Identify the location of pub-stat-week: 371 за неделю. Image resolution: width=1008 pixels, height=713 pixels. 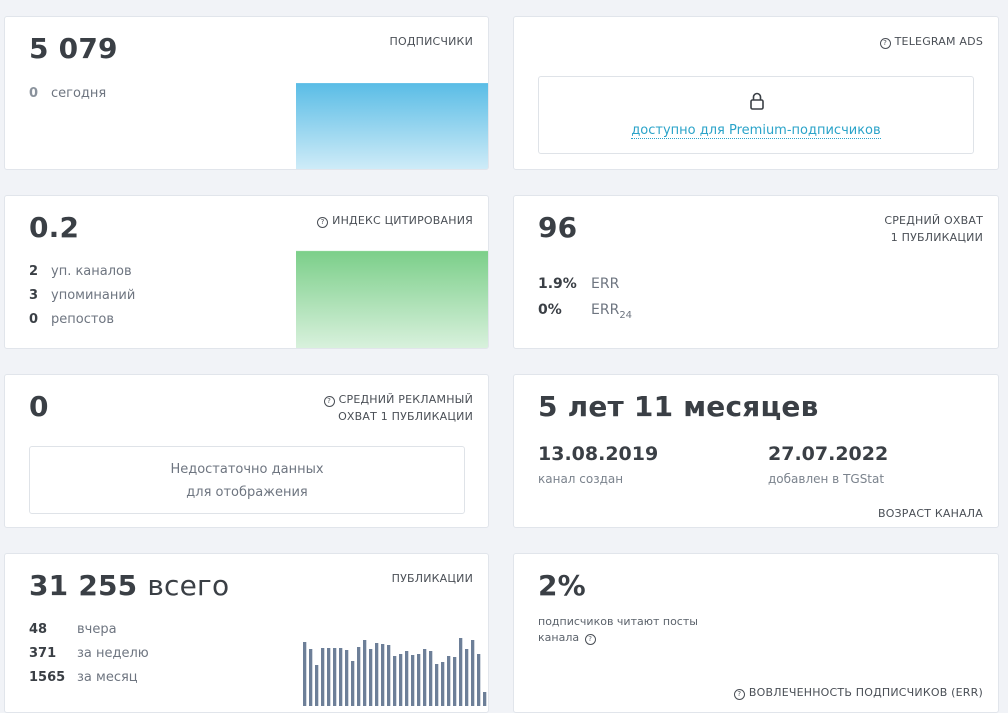
(89, 653).